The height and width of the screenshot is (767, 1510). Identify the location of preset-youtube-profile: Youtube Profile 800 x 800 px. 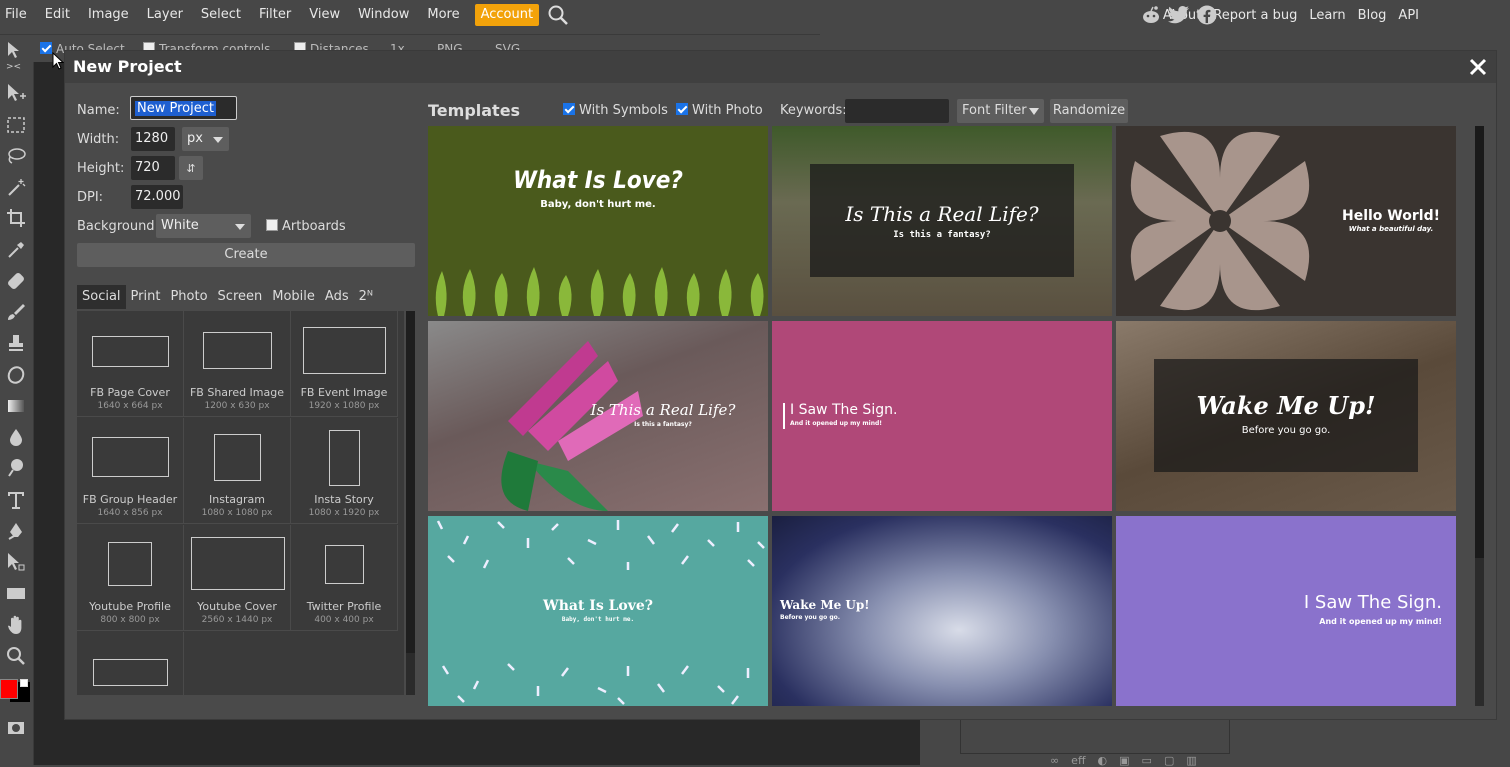
(130, 578).